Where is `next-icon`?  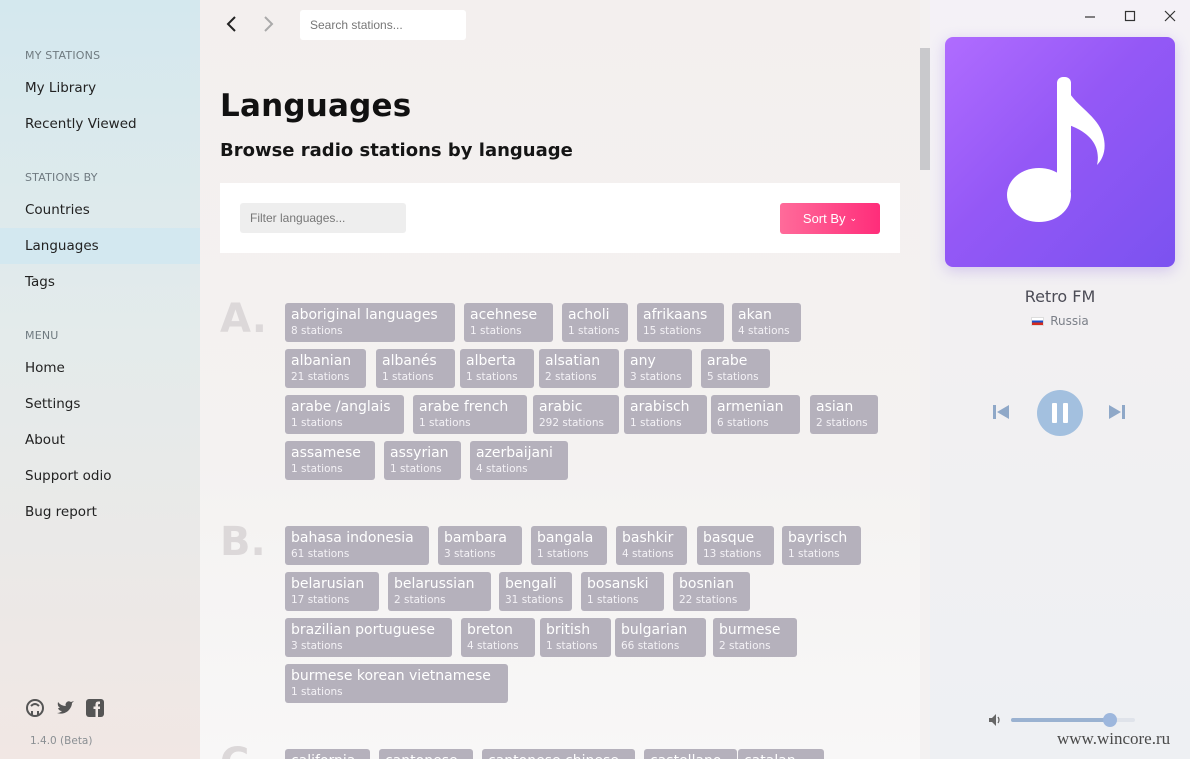 next-icon is located at coordinates (1117, 412).